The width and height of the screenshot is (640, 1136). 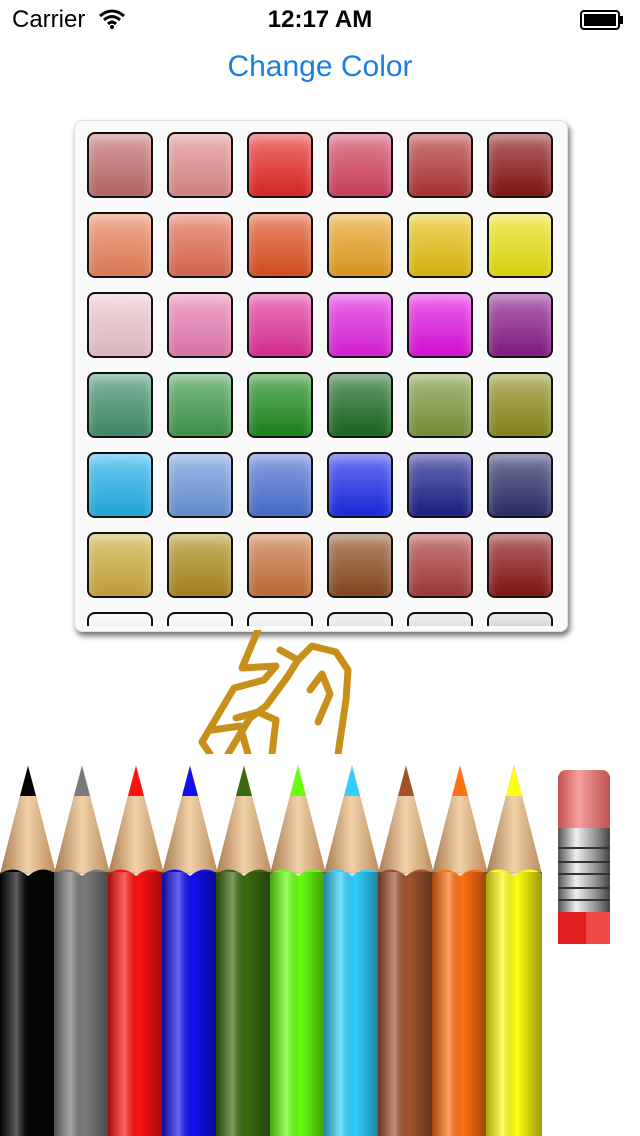 What do you see at coordinates (244, 950) in the screenshot?
I see `pencil-dark-green` at bounding box center [244, 950].